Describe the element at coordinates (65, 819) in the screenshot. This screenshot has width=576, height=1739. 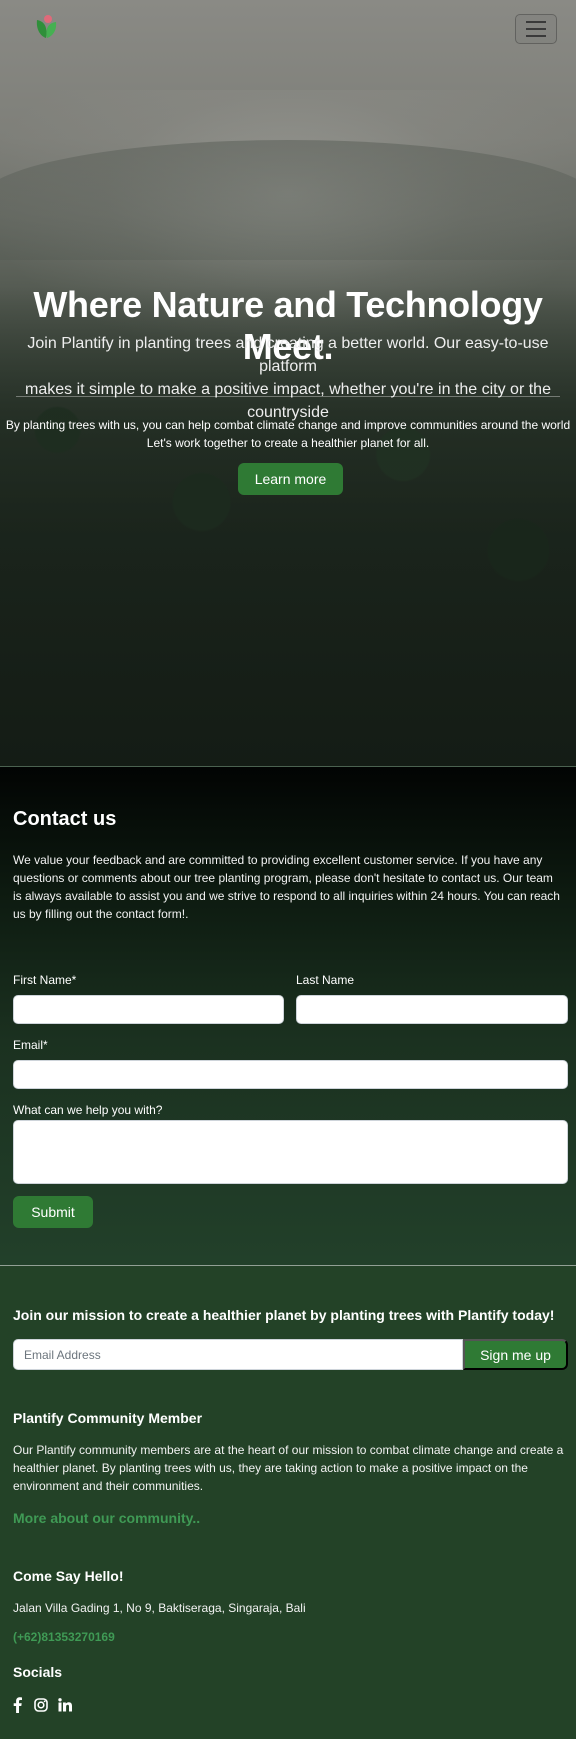
I see `contact-title: Contact us` at that location.